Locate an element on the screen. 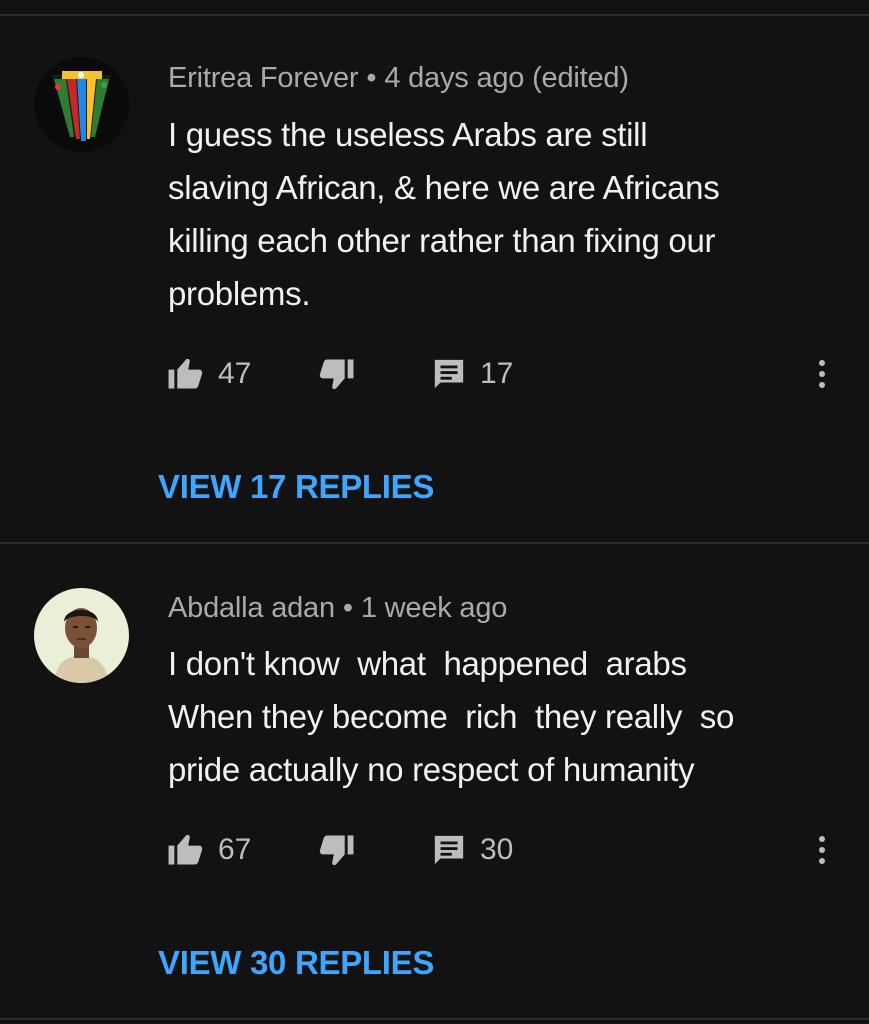 This screenshot has width=869, height=1024. reply-count: 17 is located at coordinates (497, 373).